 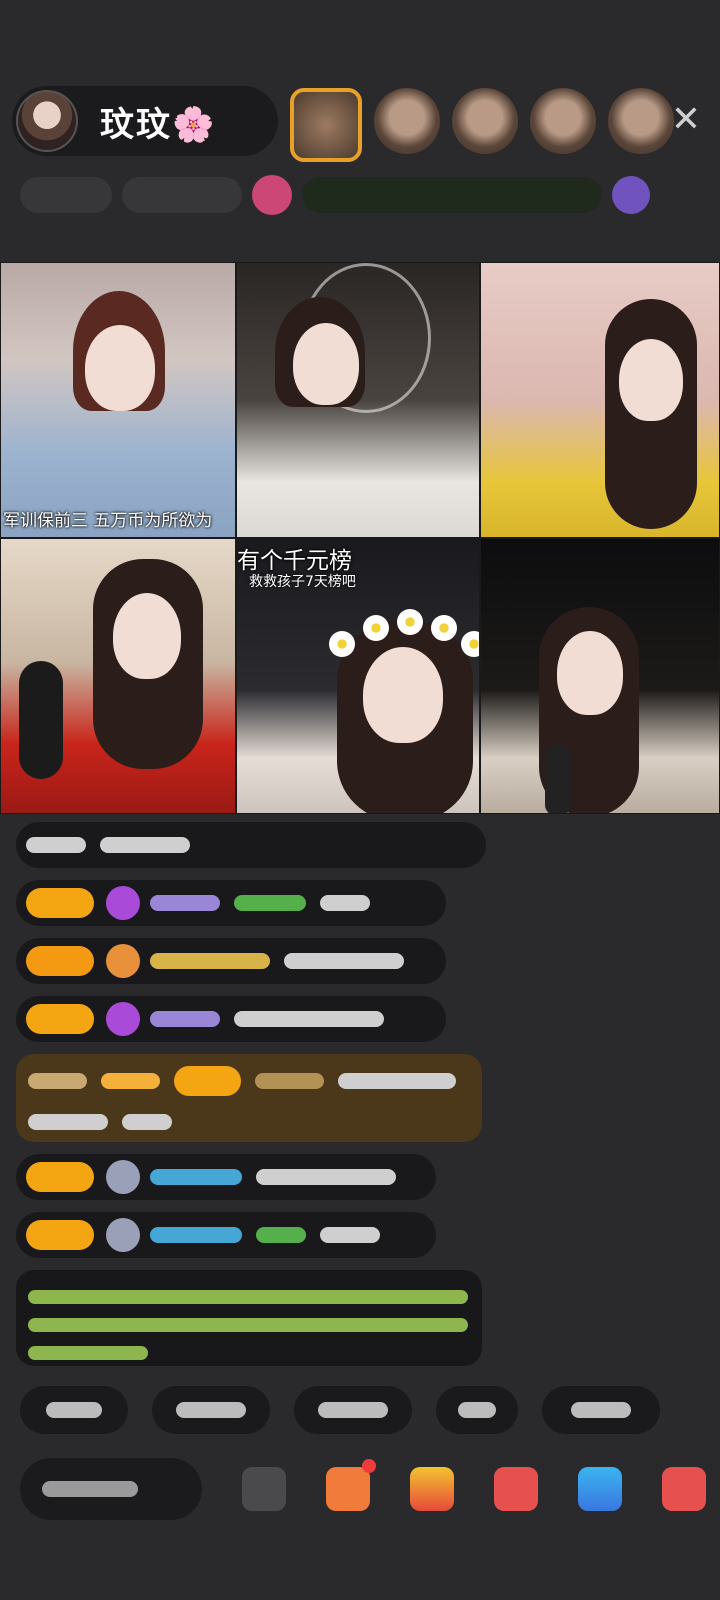 What do you see at coordinates (47, 121) in the screenshot?
I see `host-avatar` at bounding box center [47, 121].